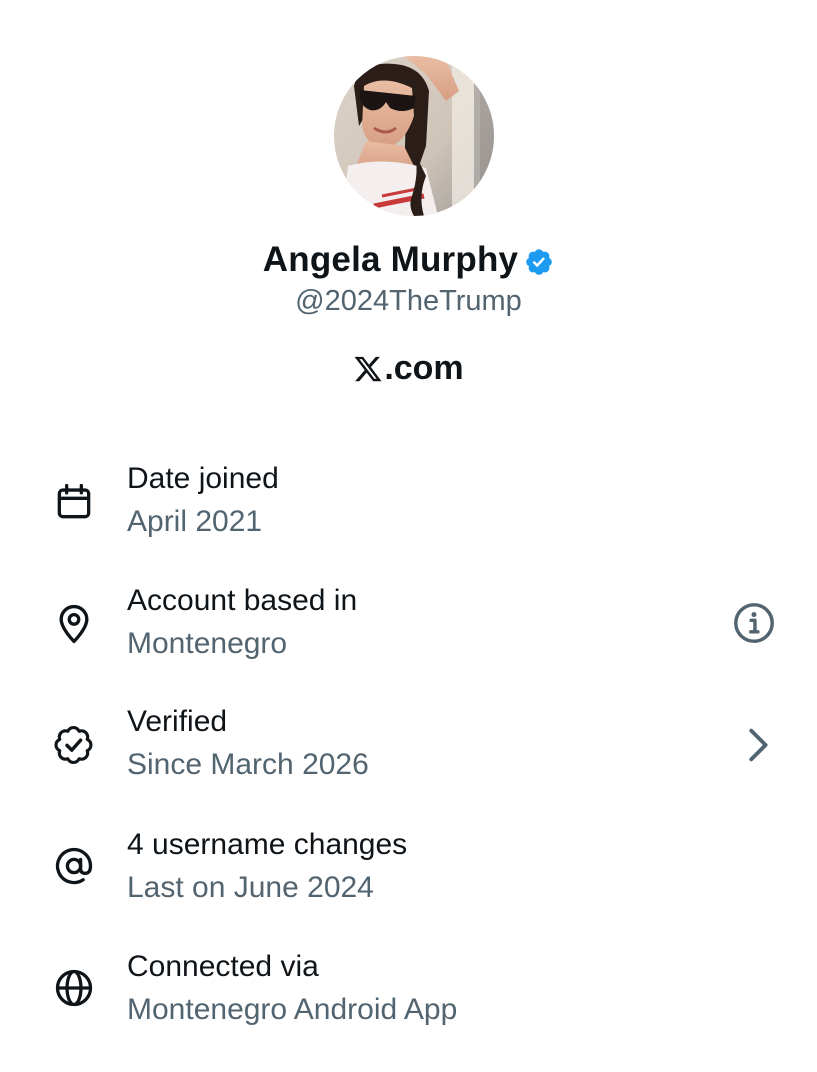 This screenshot has width=817, height=1072. I want to click on about-row-title: Date joined, so click(203, 478).